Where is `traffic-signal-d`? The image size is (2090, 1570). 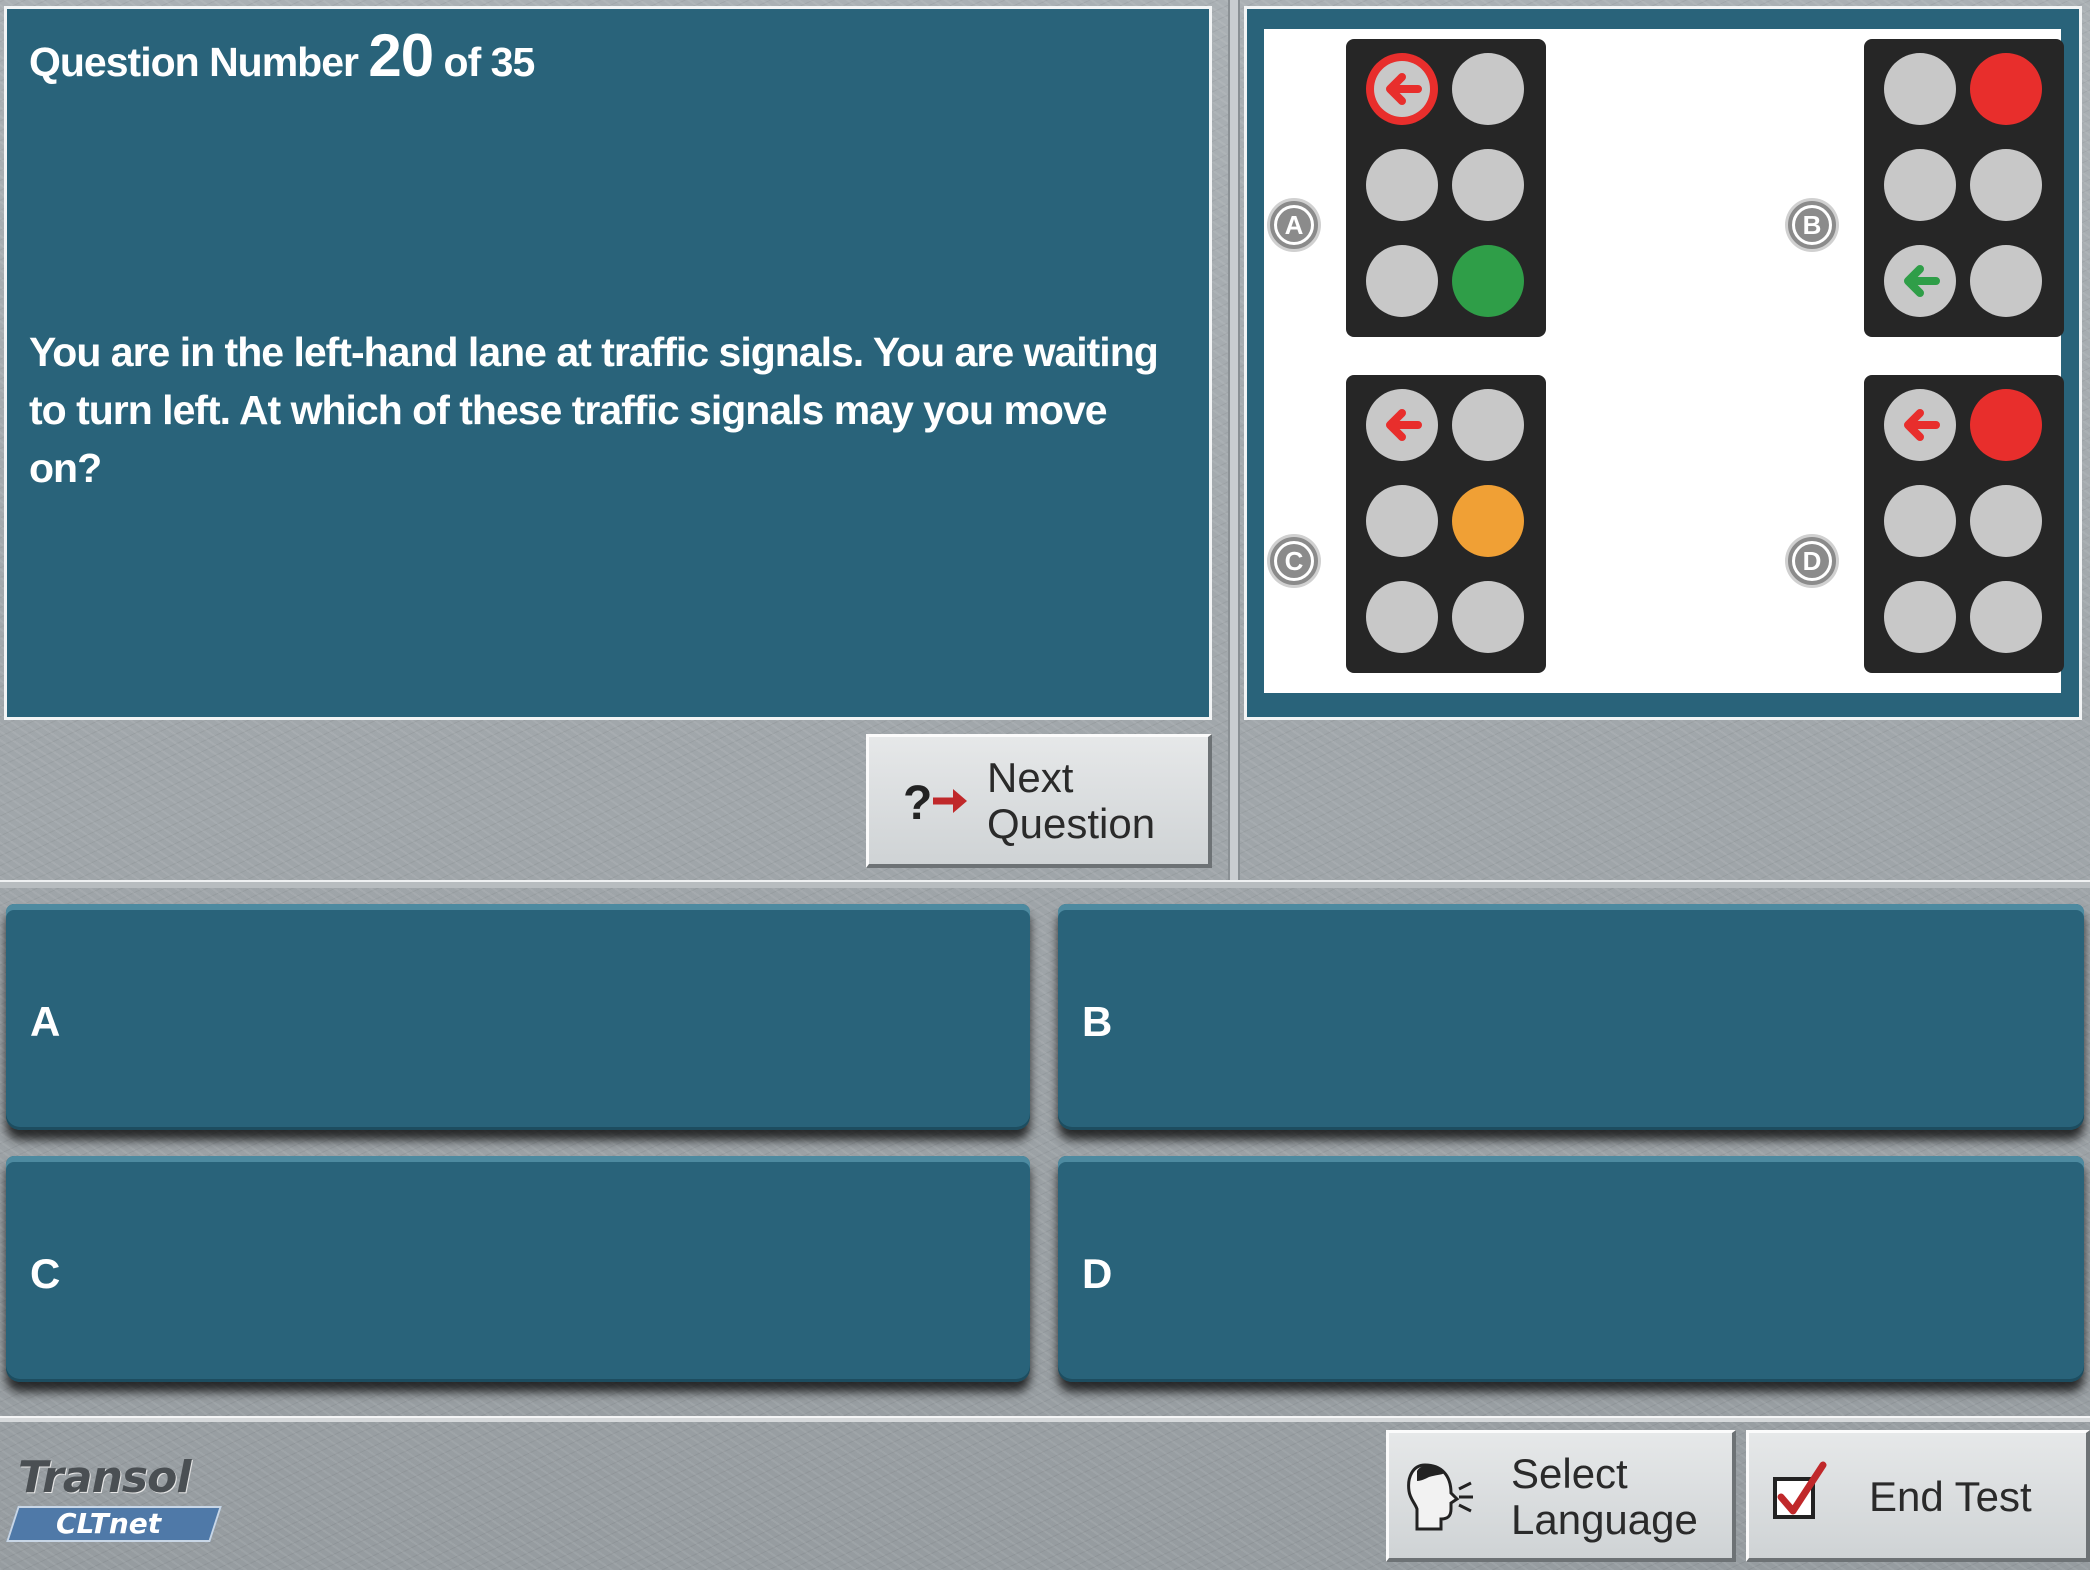
traffic-signal-d is located at coordinates (1964, 524).